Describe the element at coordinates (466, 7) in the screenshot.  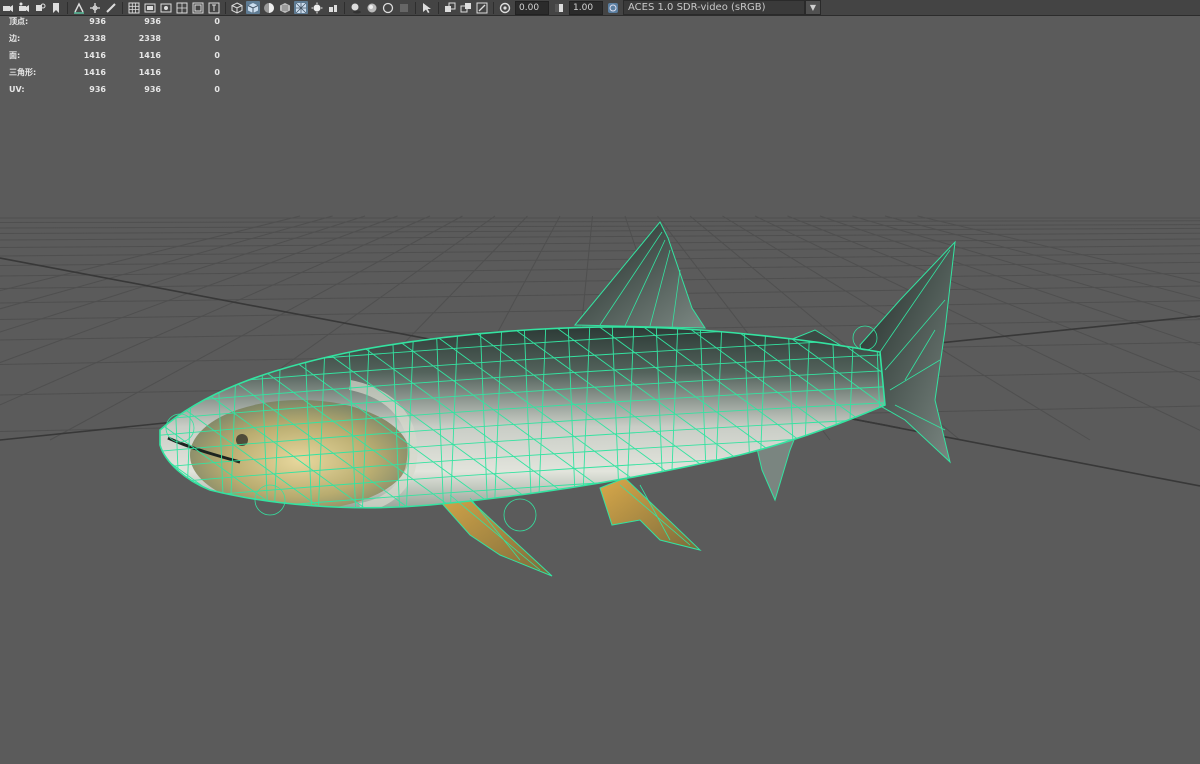
I see `xray-active-icon` at that location.